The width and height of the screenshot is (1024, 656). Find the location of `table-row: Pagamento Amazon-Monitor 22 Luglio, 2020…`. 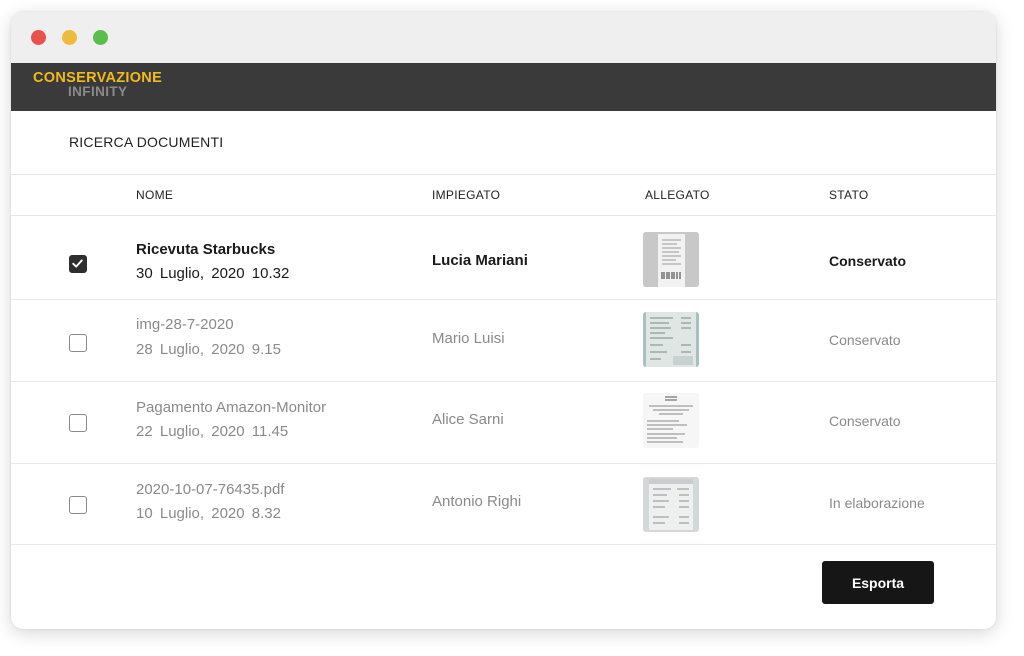

table-row: Pagamento Amazon-Monitor 22 Luglio, 2020… is located at coordinates (503, 423).